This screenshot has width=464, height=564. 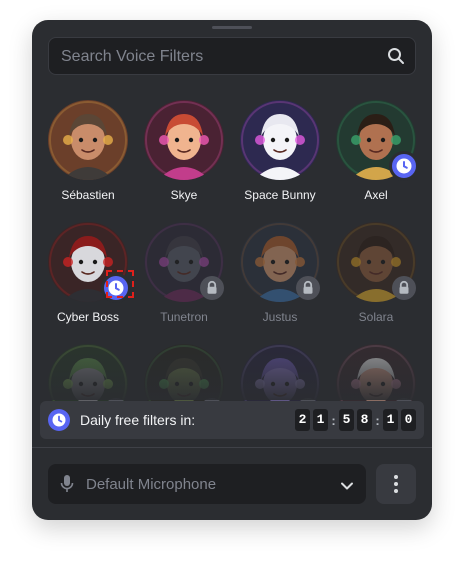 I want to click on filter-card: Justus, so click(x=280, y=276).